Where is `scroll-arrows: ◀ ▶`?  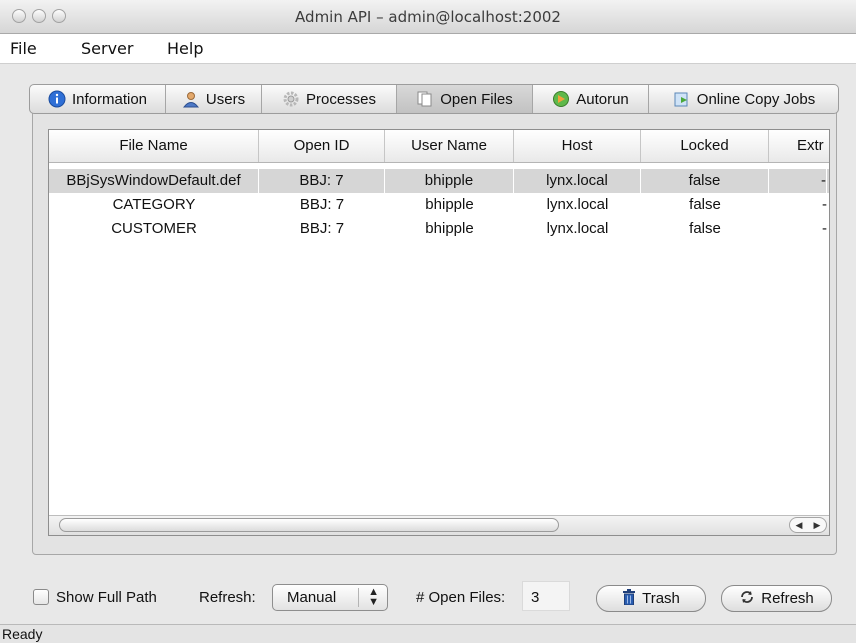
scroll-arrows: ◀ ▶ is located at coordinates (808, 525).